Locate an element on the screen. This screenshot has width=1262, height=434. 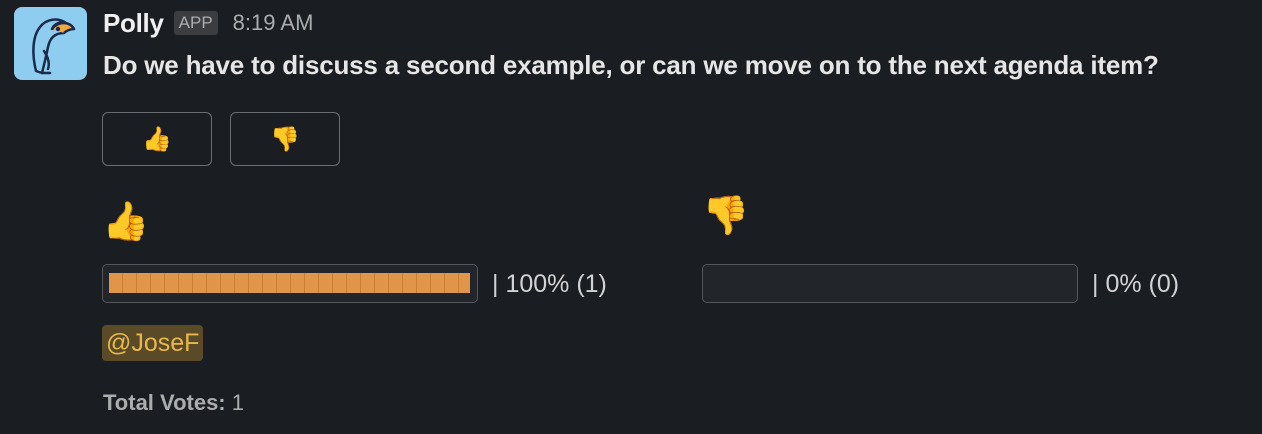
result-bar-fill is located at coordinates (289, 283).